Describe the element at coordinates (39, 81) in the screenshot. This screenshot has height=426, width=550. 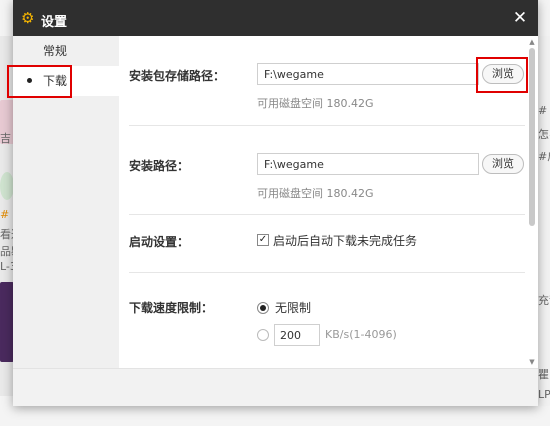
I see `highlight-box-download-tab` at that location.